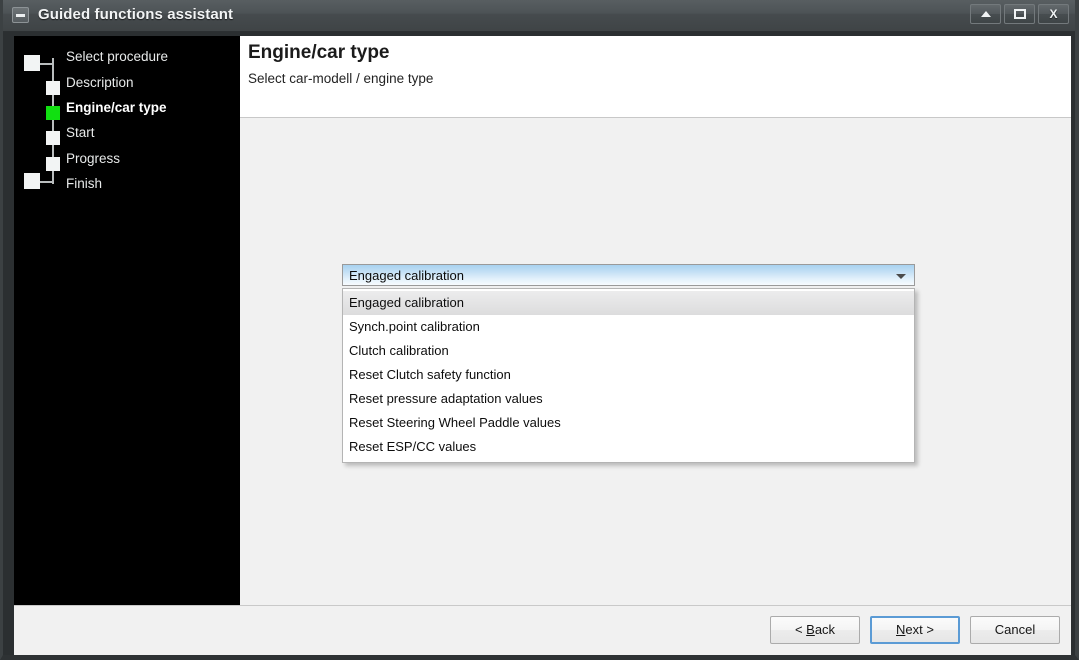  I want to click on tree-connector-stub-bottom, so click(47, 182).